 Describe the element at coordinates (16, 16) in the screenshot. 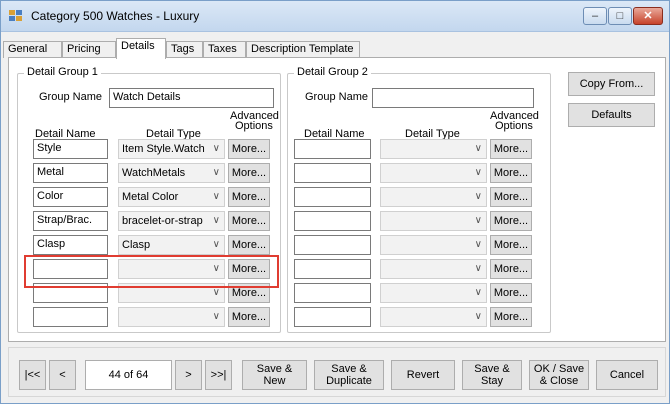

I see `app-icon` at that location.